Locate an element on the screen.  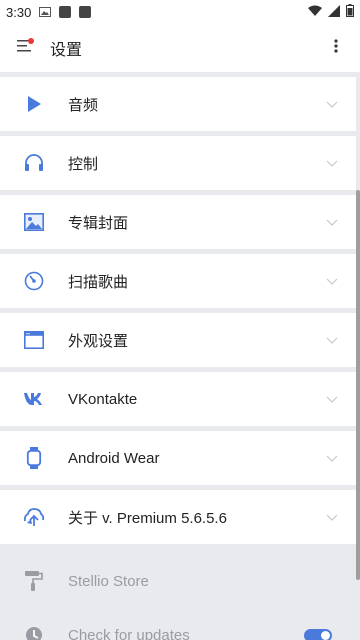
update-icon is located at coordinates (34, 632).